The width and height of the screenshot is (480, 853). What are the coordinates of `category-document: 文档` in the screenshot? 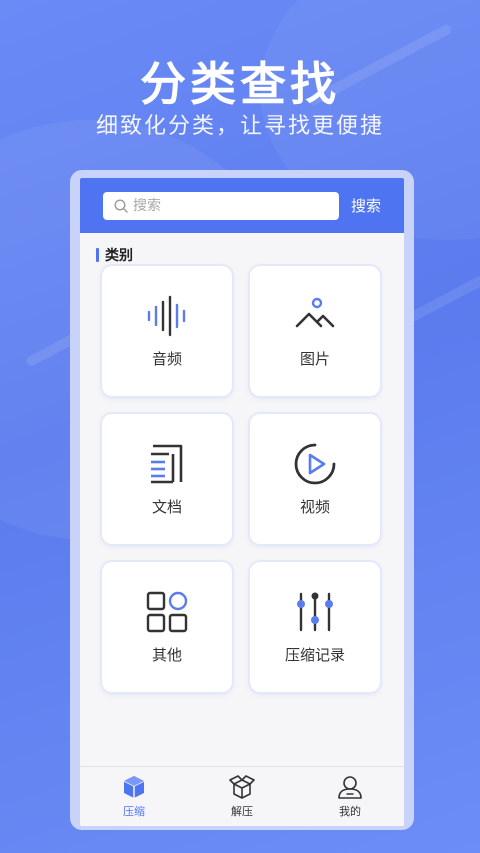 It's located at (167, 479).